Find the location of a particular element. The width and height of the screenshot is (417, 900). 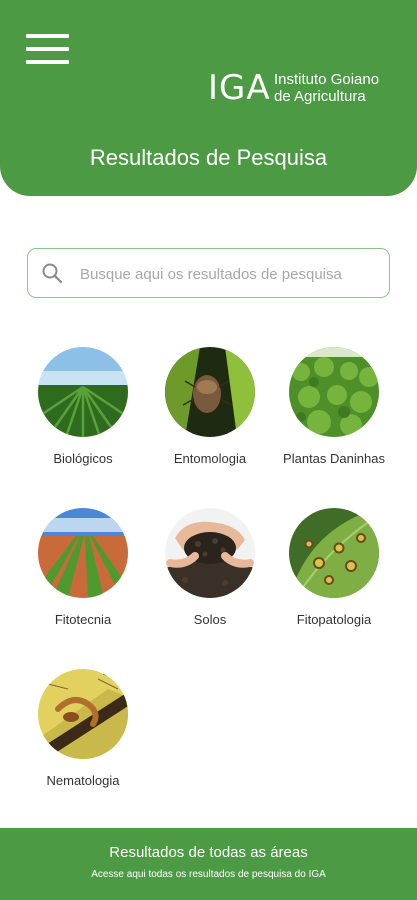

category-solos: Solos is located at coordinates (210, 568).